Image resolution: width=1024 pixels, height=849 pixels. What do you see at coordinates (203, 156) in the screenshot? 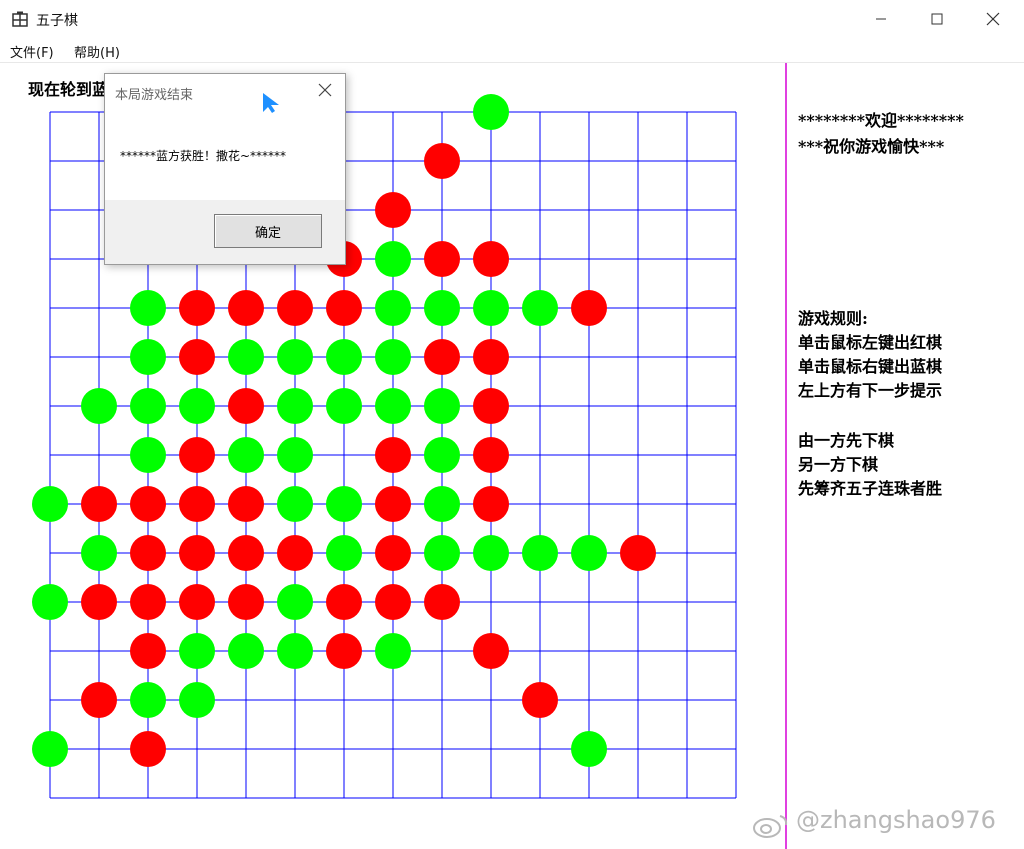
I see `dialog-message: ******蓝方获胜！撒花~******` at bounding box center [203, 156].